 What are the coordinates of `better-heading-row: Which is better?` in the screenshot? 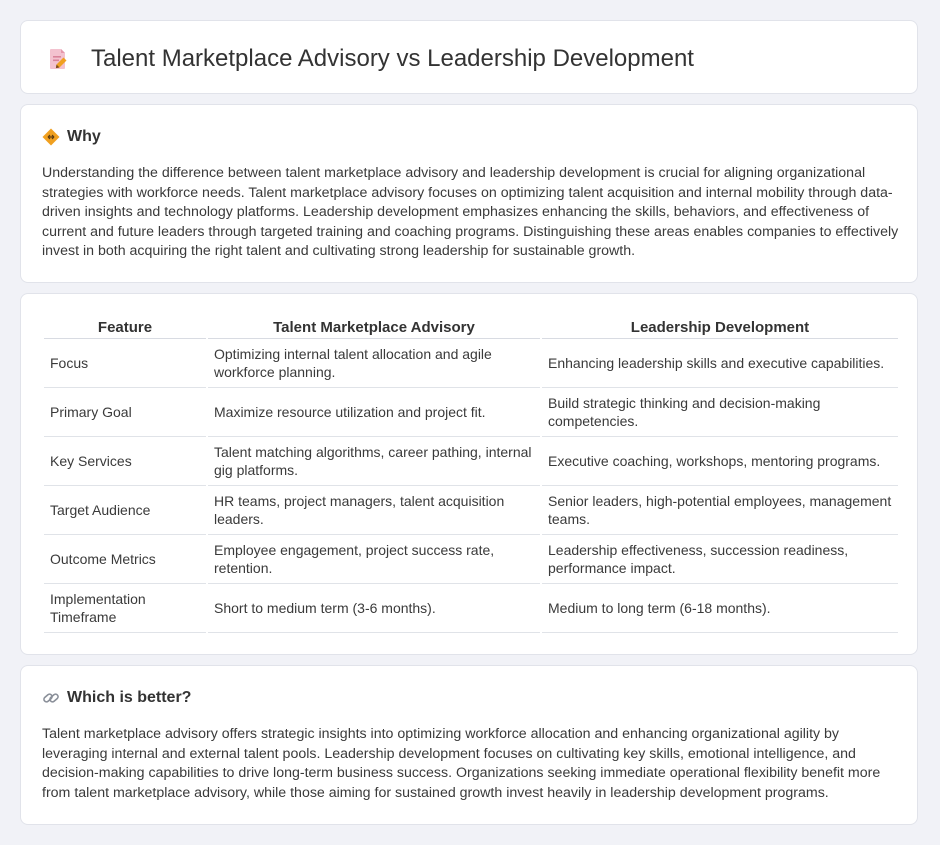 It's located at (116, 698).